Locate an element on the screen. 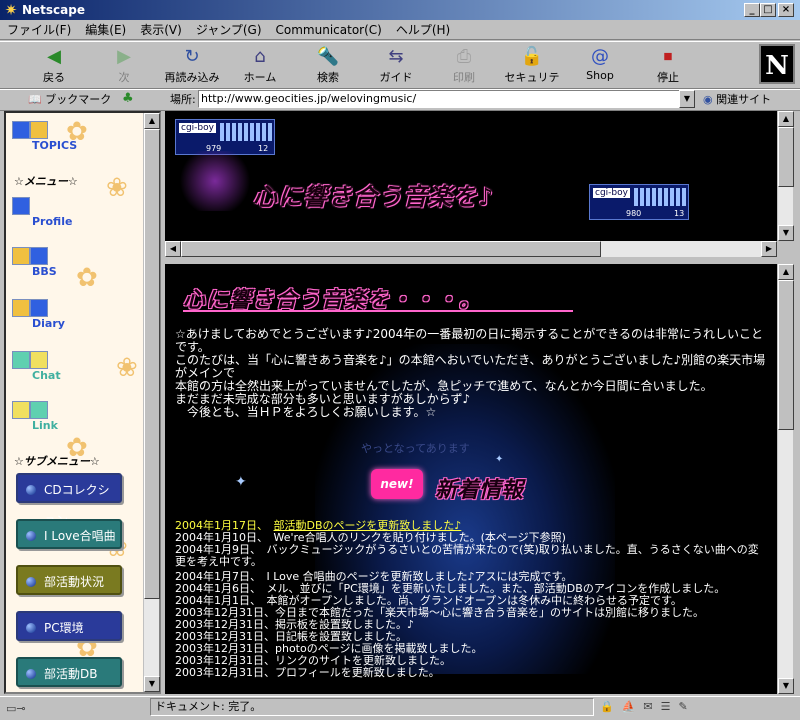 The image size is (800, 720). reload-icon: ↻ is located at coordinates (192, 56).